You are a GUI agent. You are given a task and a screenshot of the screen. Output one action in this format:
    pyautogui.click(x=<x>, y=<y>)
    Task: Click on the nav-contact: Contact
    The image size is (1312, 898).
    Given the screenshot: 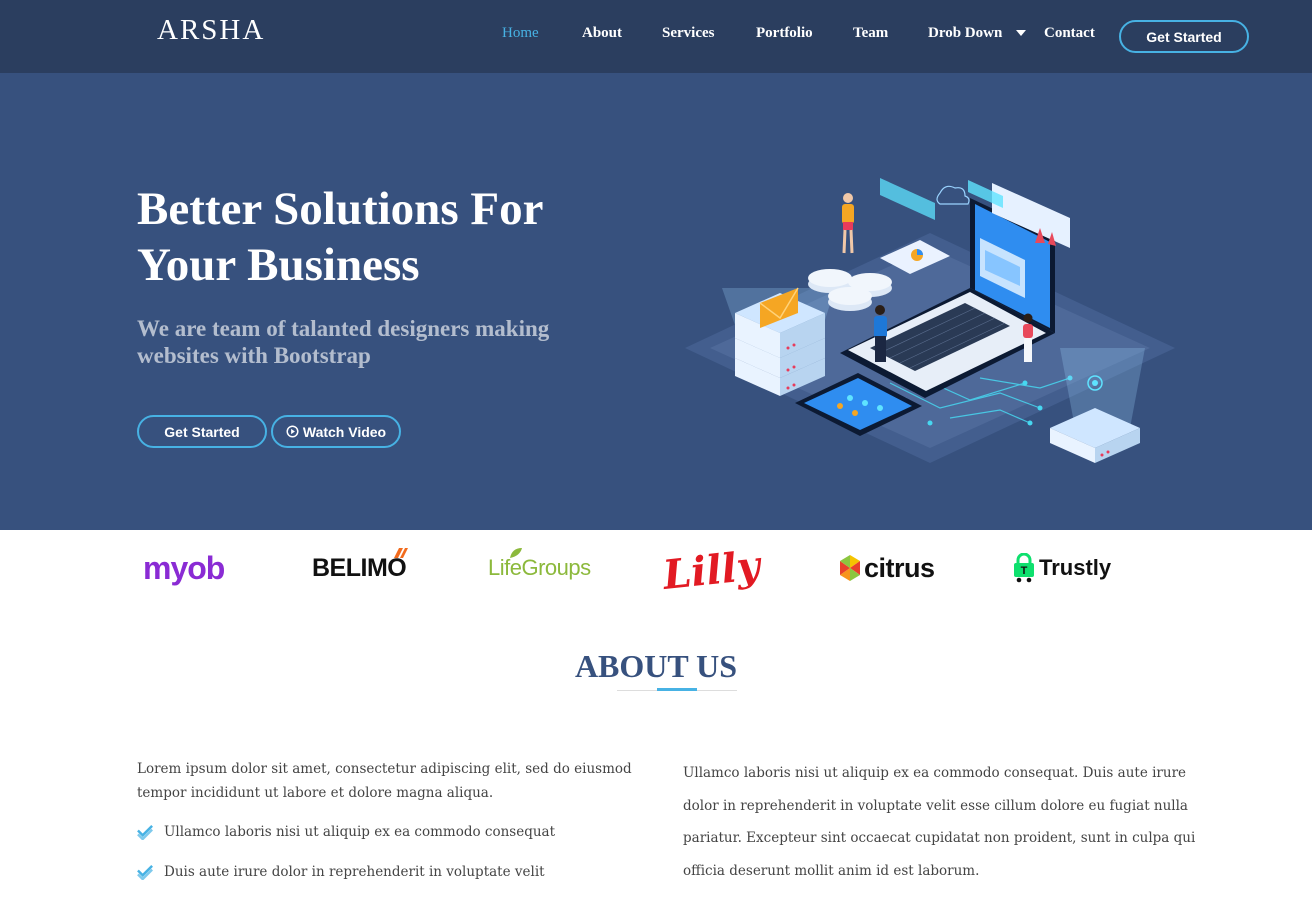 What is the action you would take?
    pyautogui.click(x=1069, y=33)
    